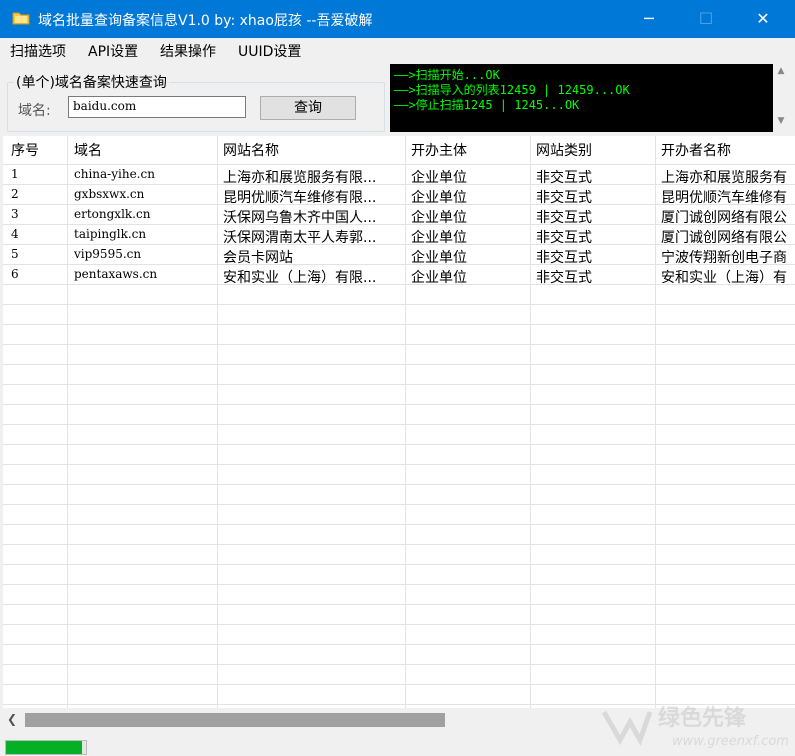  Describe the element at coordinates (487, 105) in the screenshot. I see `log-line: ——>停止扫描1245 | 1245...OK` at that location.